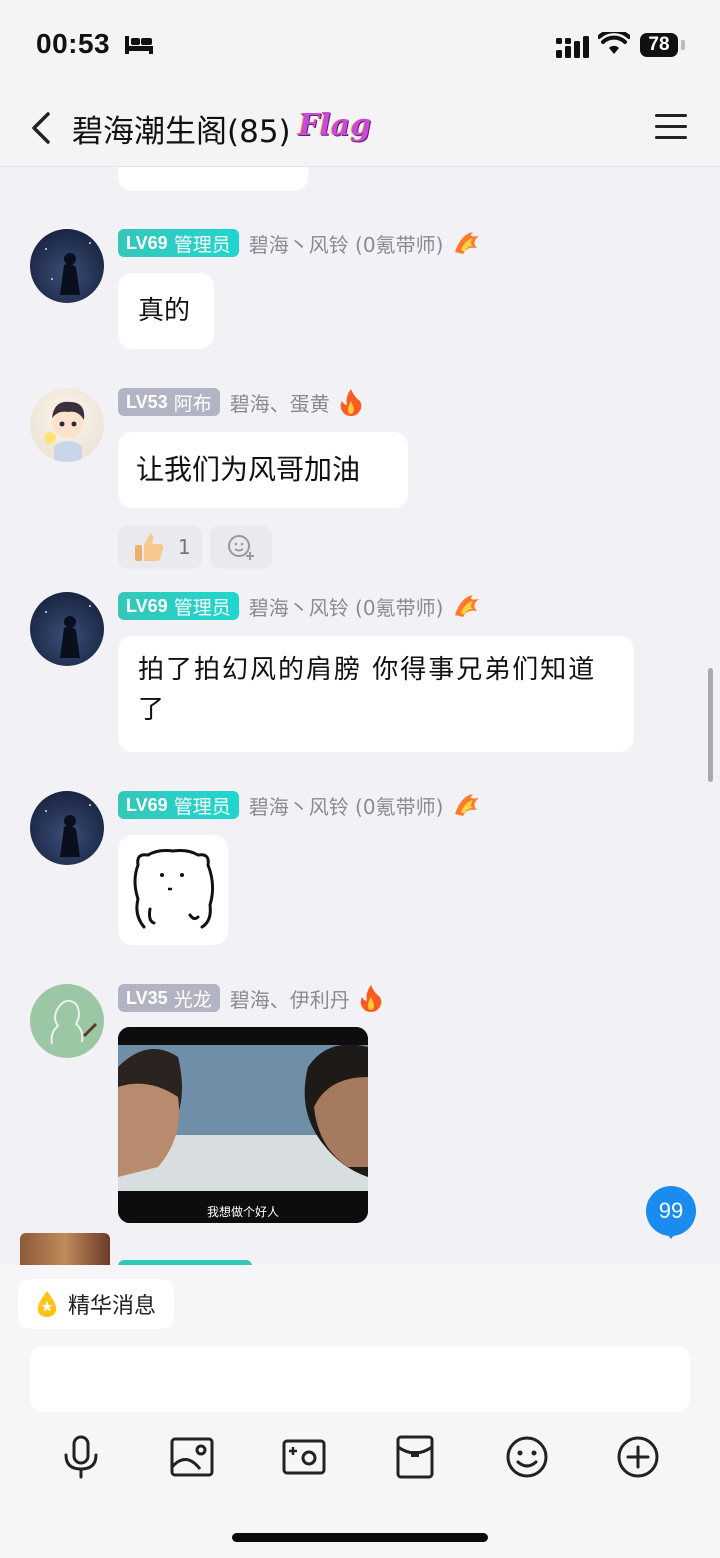  I want to click on level-badge: LV53 阿布, so click(169, 402).